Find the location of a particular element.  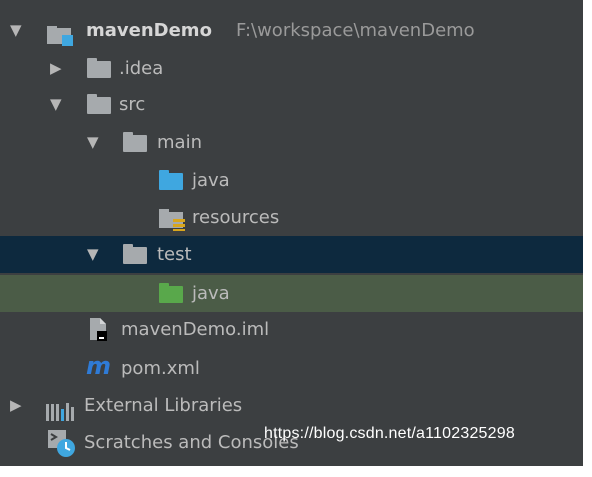

source-folder-icon is located at coordinates (171, 180).